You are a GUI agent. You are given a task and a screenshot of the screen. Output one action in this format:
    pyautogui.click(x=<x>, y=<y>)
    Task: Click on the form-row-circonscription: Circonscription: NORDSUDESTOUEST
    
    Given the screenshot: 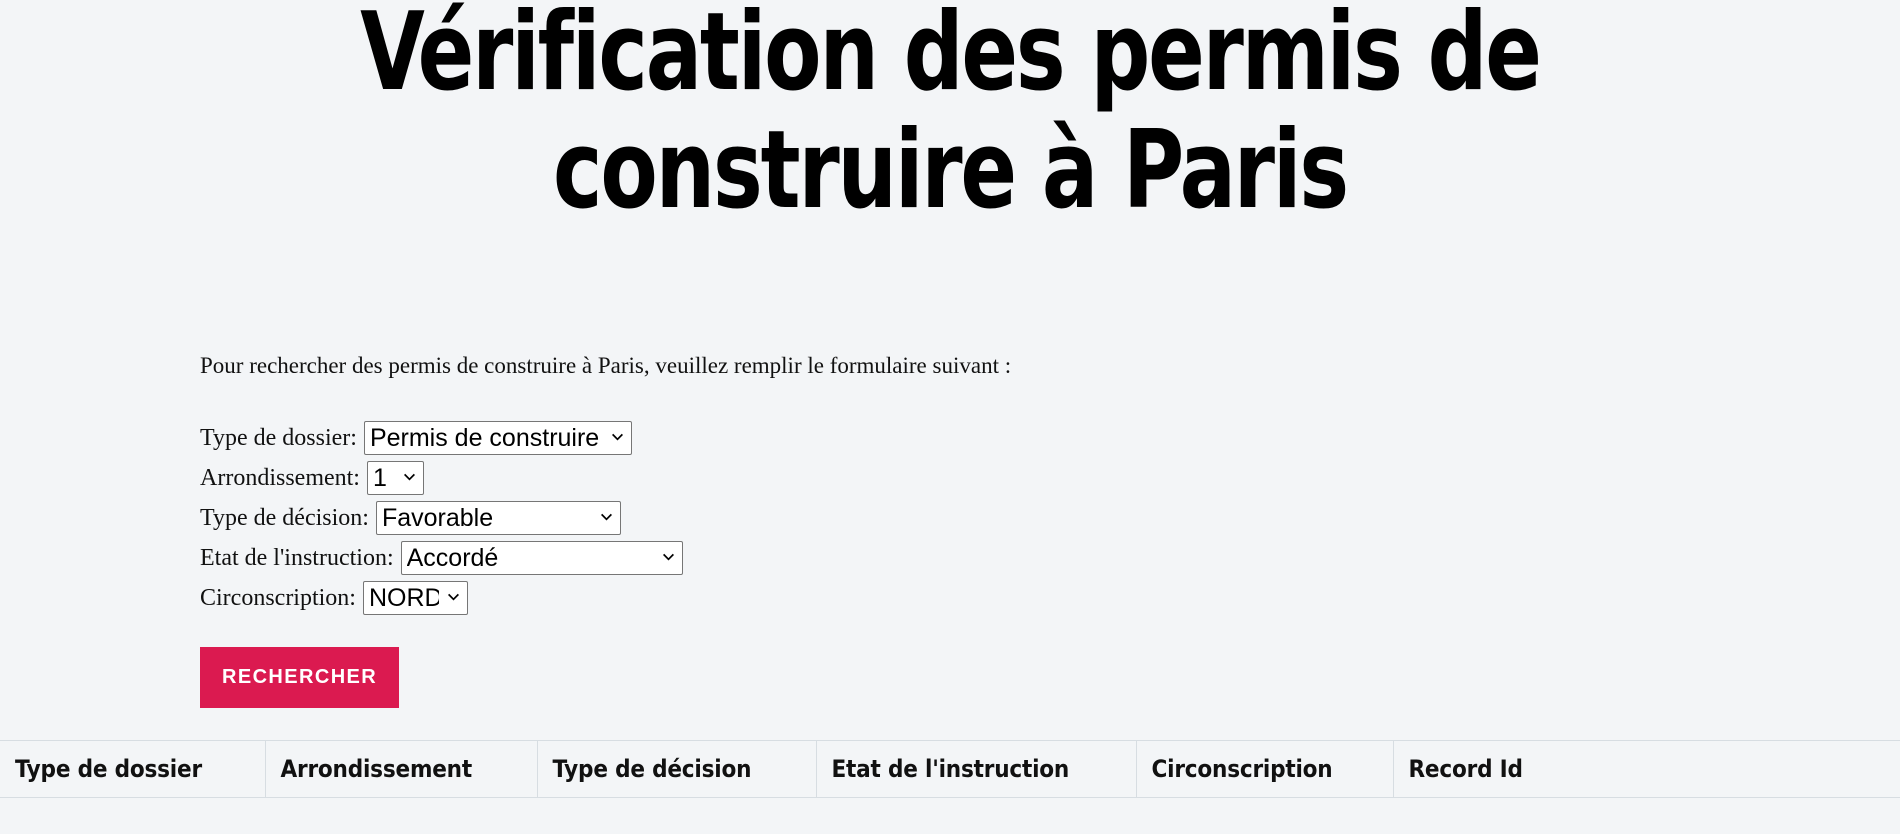 What is the action you would take?
    pyautogui.click(x=900, y=598)
    